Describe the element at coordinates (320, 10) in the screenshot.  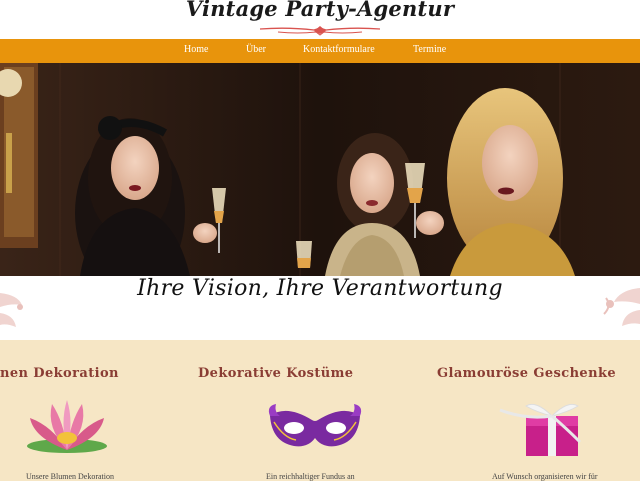
I see `site-logo: Vintage Party-Agentur` at that location.